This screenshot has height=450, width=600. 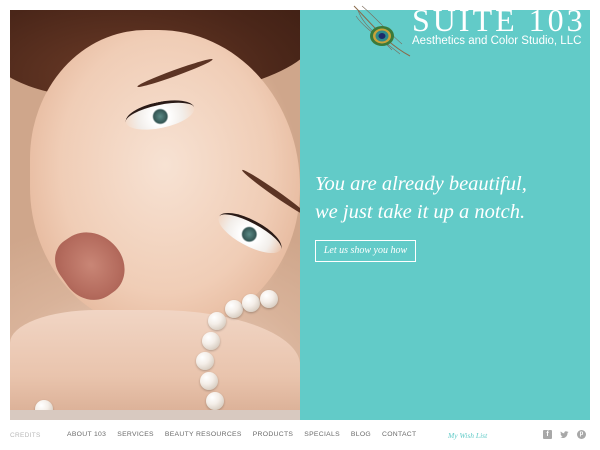 What do you see at coordinates (399, 434) in the screenshot?
I see `nav-contact: CONTACT` at bounding box center [399, 434].